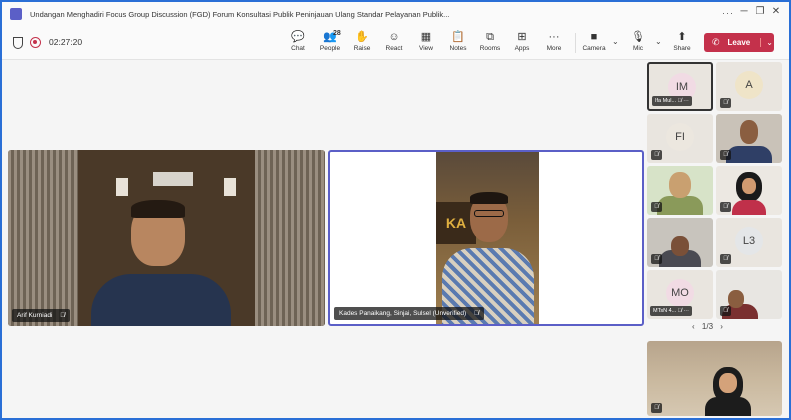  I want to click on shield-icon, so click(18, 43).